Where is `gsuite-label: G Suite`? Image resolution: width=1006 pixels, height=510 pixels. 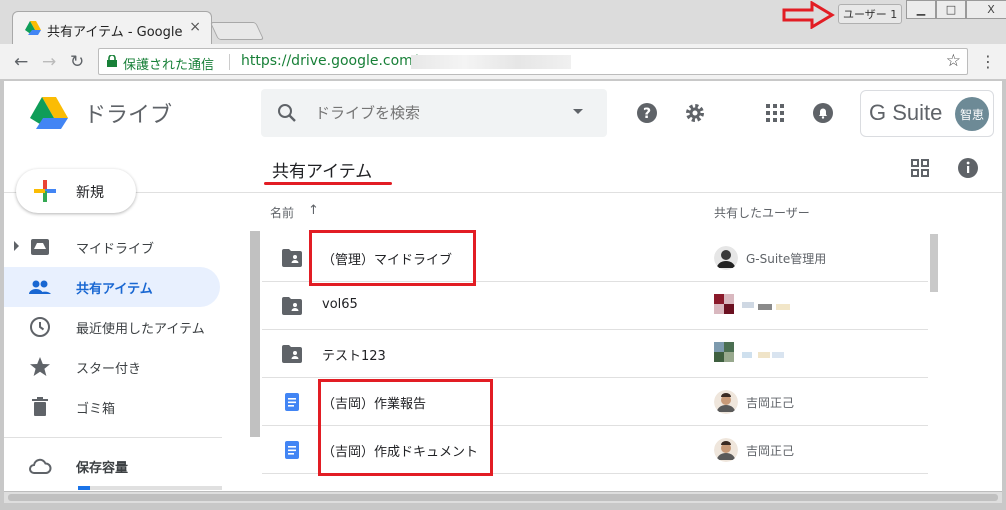
gsuite-label: G Suite is located at coordinates (906, 112).